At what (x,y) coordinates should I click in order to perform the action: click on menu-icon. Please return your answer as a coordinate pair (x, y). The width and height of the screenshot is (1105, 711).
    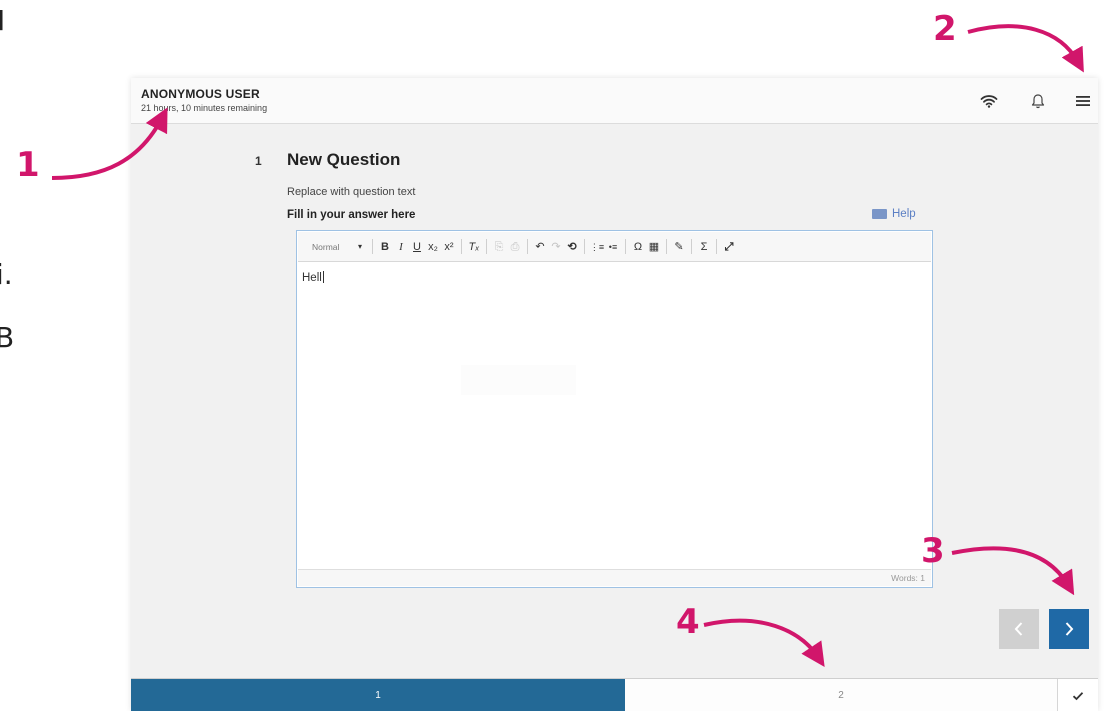
    Looking at the image, I should click on (1083, 101).